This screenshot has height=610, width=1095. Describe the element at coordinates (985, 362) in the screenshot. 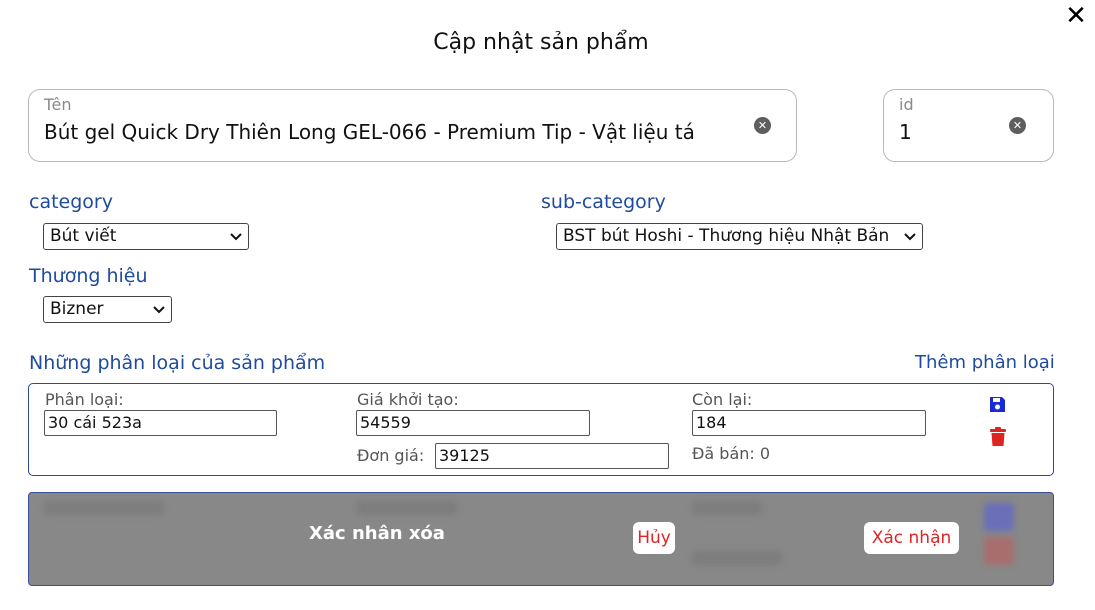

I see `add-variant-link: Thêm phân loại` at that location.